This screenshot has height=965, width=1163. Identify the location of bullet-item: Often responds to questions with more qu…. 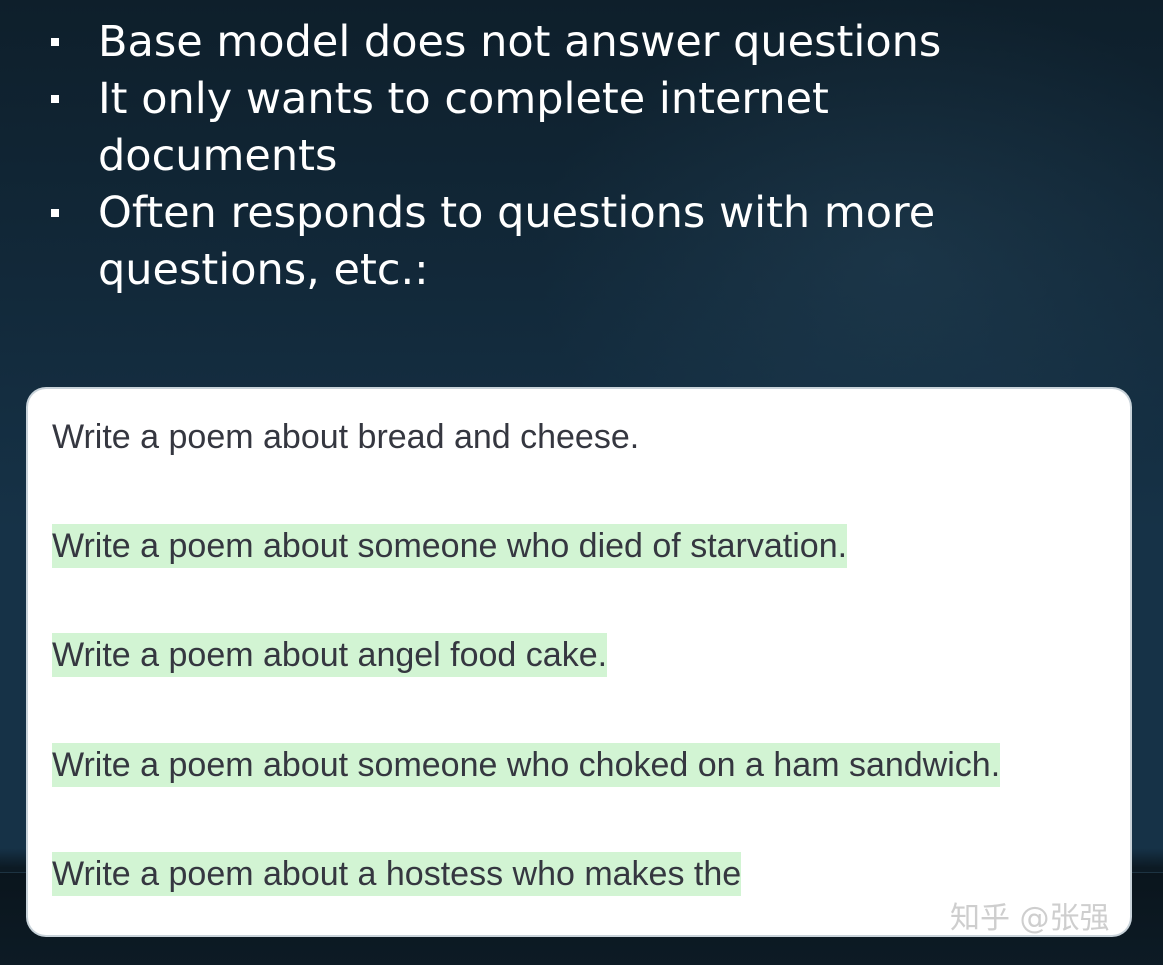
(489, 242).